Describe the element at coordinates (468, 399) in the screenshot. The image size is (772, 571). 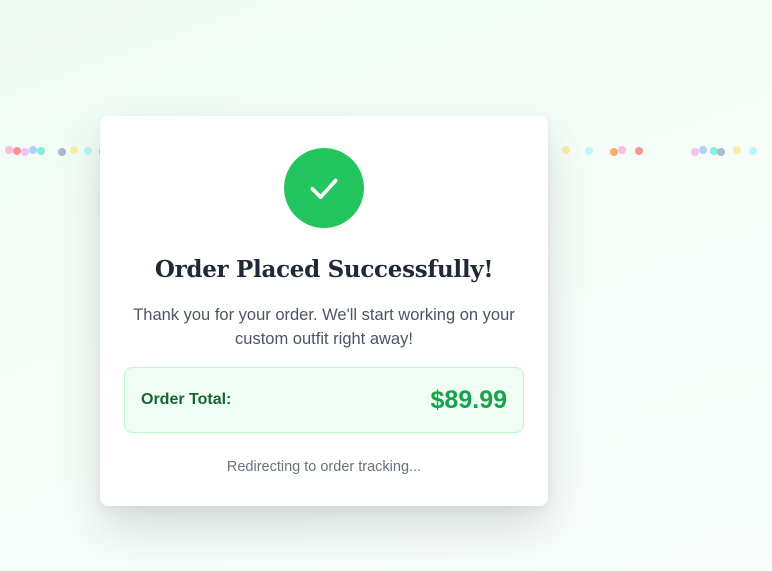
I see `order-total-value: $89.99` at that location.